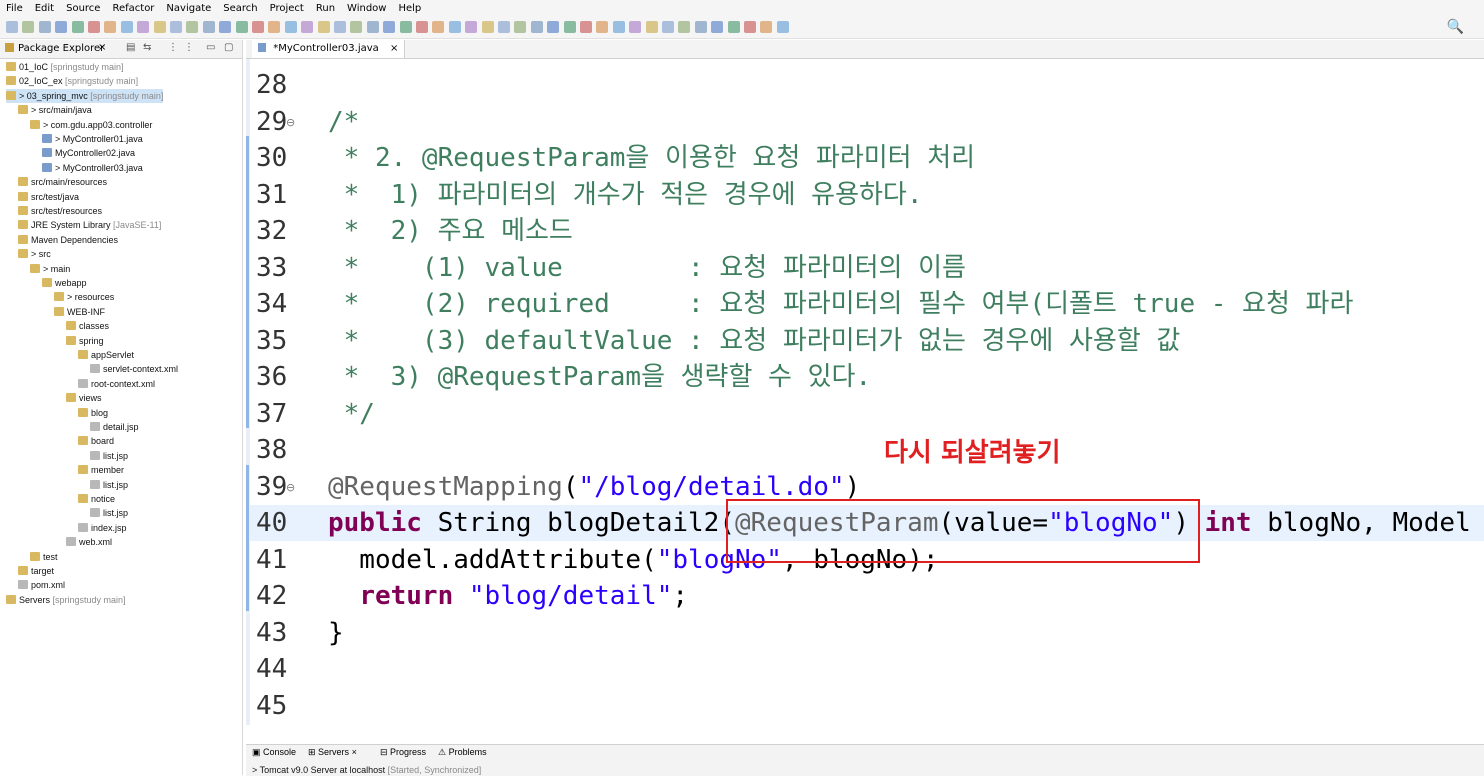  What do you see at coordinates (48, 197) in the screenshot?
I see `tree-item: src/test/java` at bounding box center [48, 197].